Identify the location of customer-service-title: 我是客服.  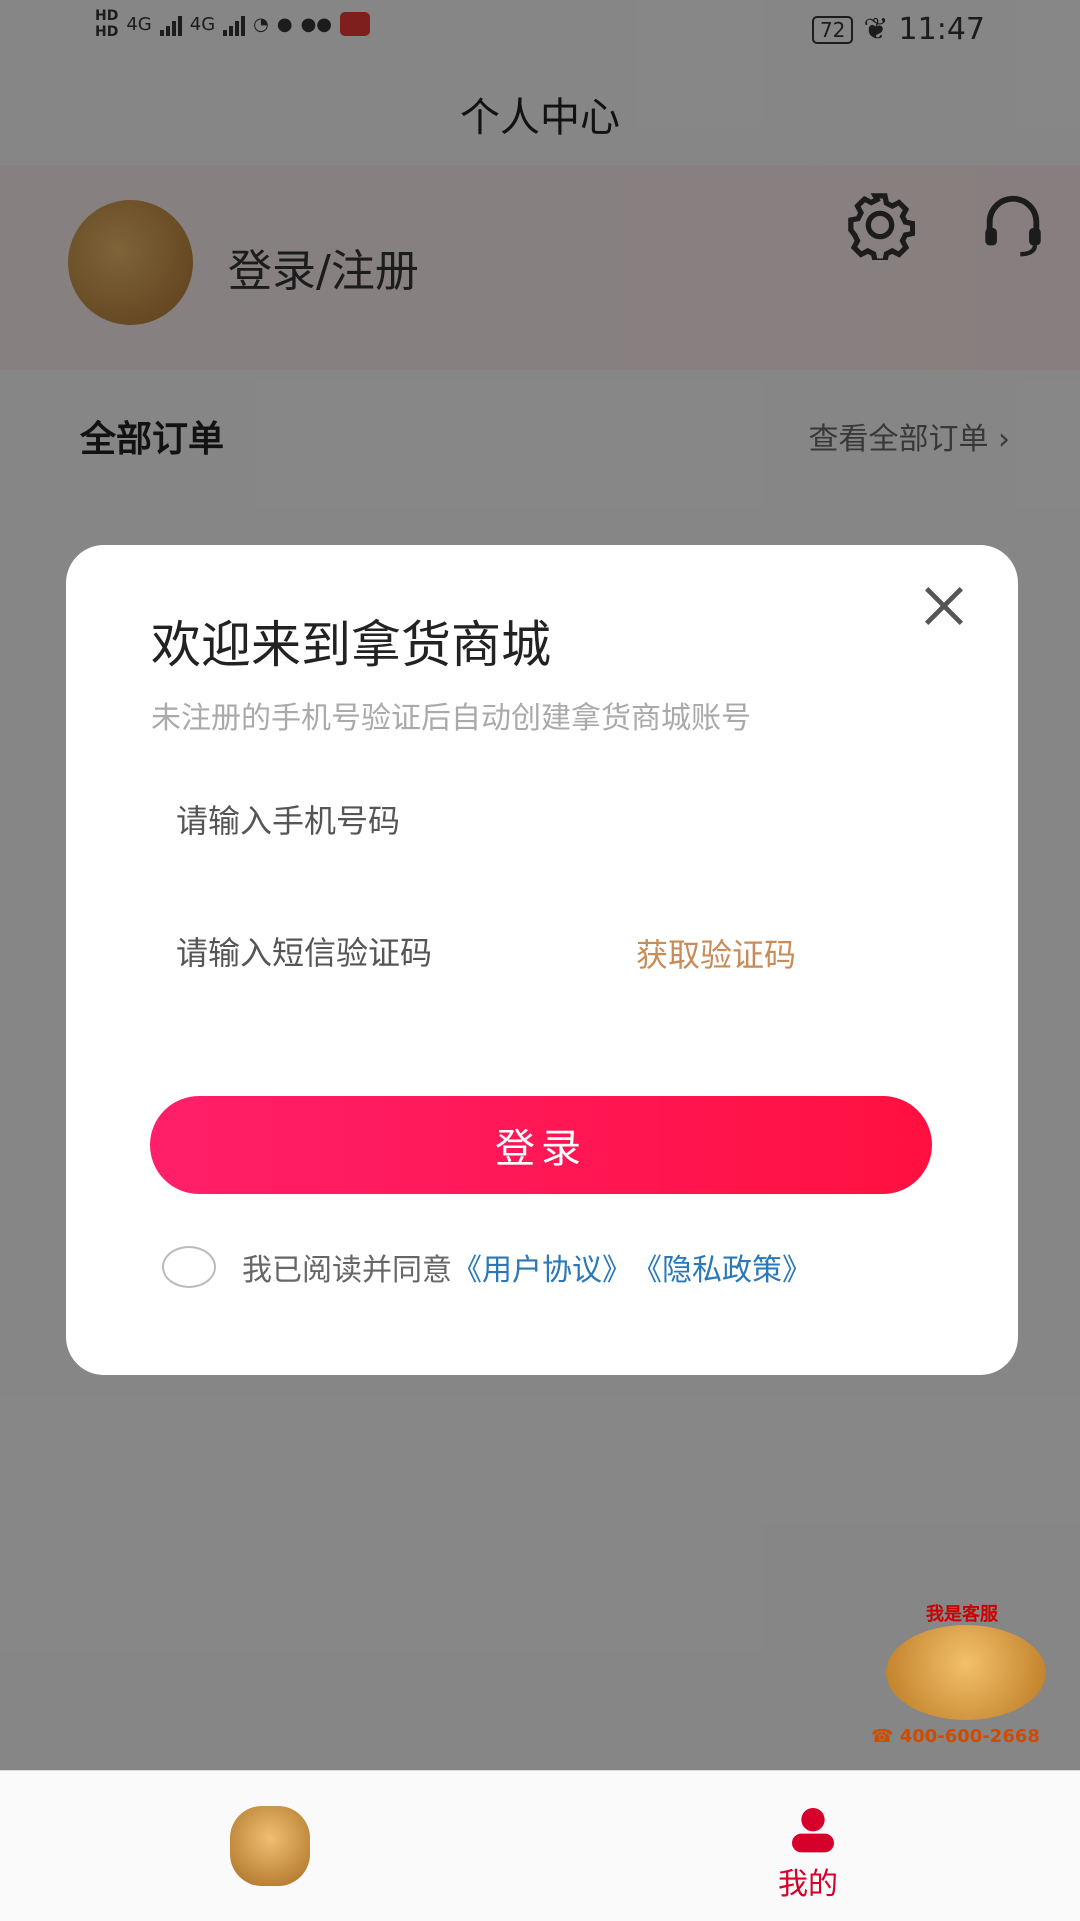
(962, 1614).